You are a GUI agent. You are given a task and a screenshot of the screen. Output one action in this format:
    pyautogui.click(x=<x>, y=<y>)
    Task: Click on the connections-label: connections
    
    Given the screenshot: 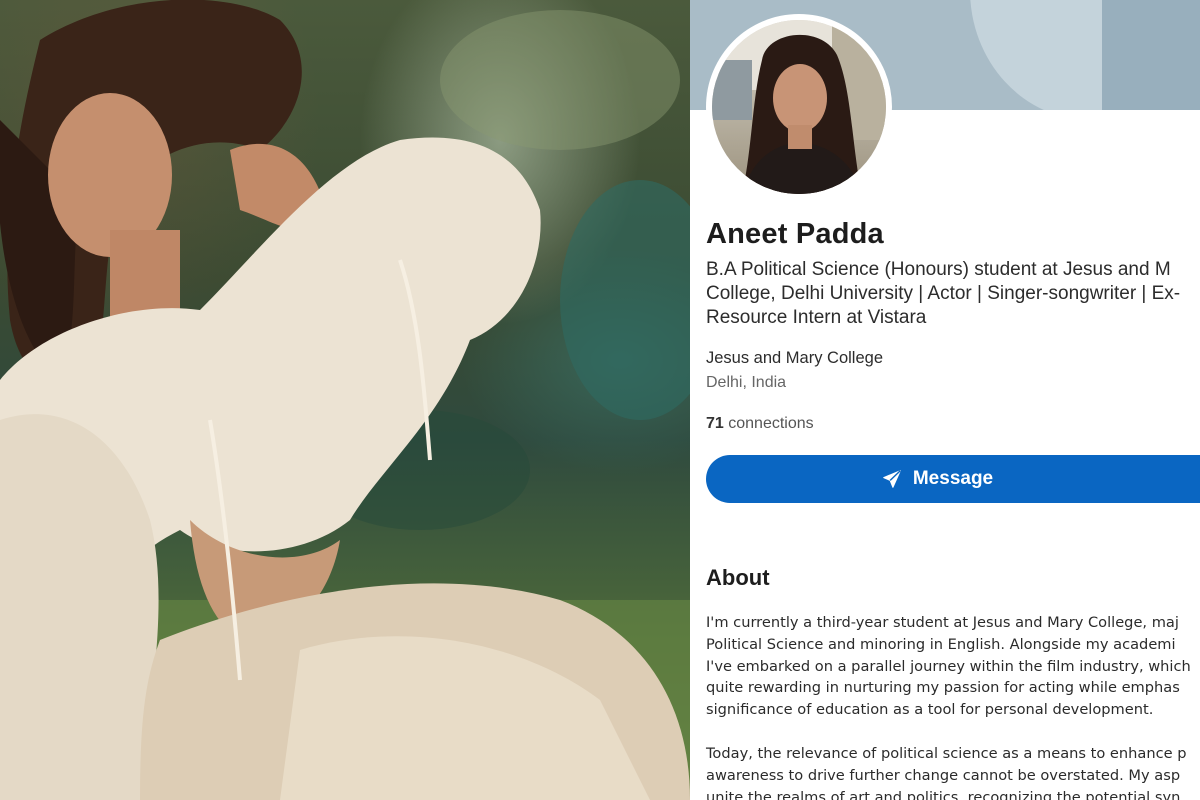 What is the action you would take?
    pyautogui.click(x=768, y=423)
    